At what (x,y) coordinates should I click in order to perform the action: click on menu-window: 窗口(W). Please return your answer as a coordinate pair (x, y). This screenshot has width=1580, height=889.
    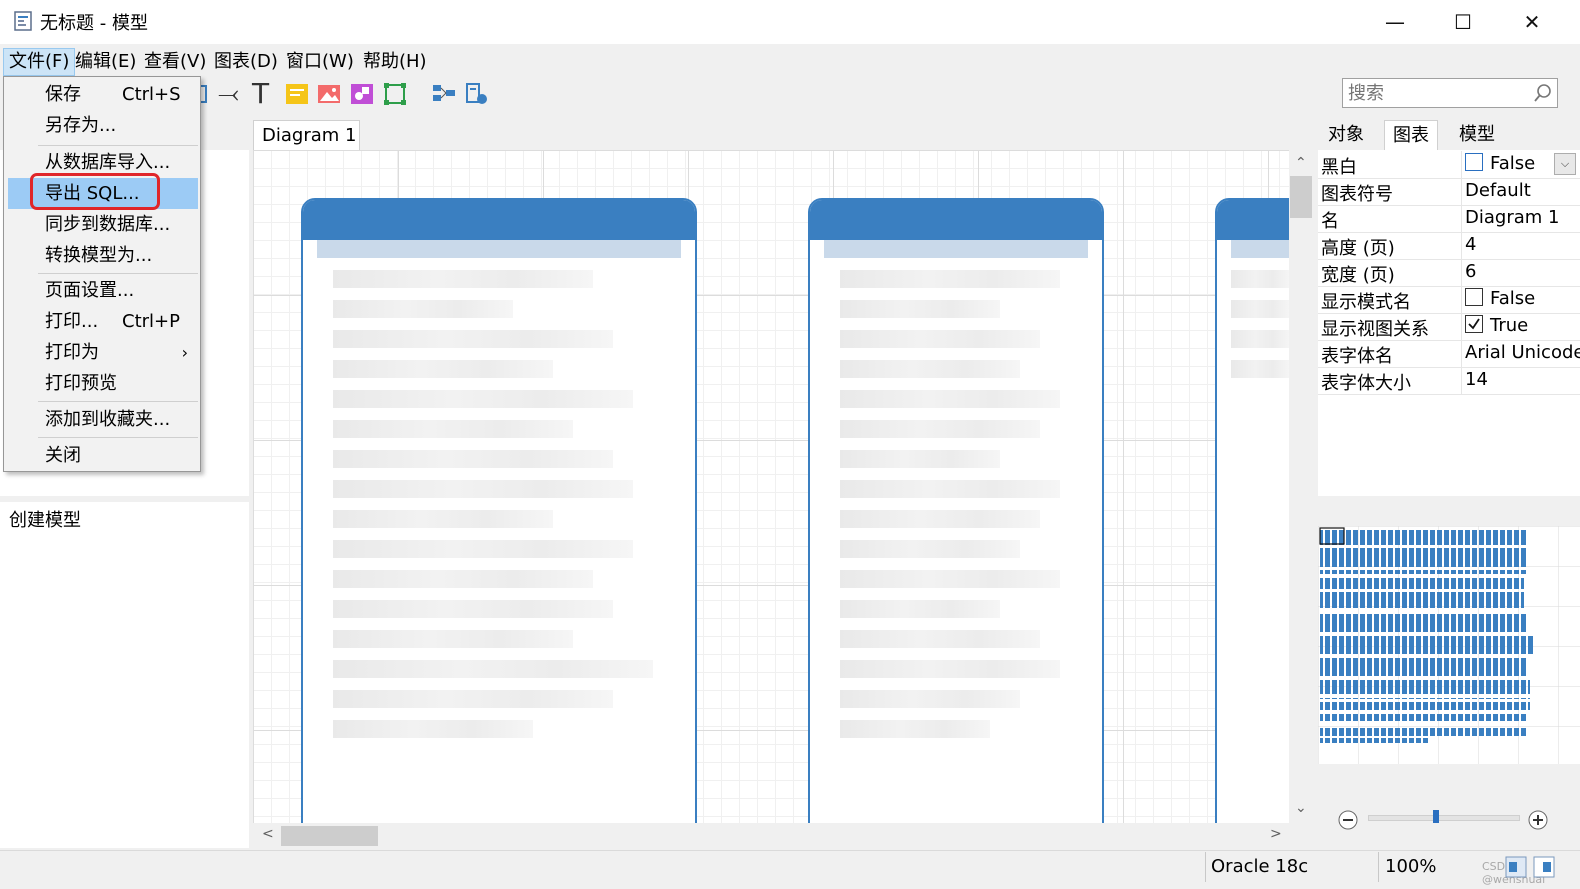
    Looking at the image, I should click on (320, 62).